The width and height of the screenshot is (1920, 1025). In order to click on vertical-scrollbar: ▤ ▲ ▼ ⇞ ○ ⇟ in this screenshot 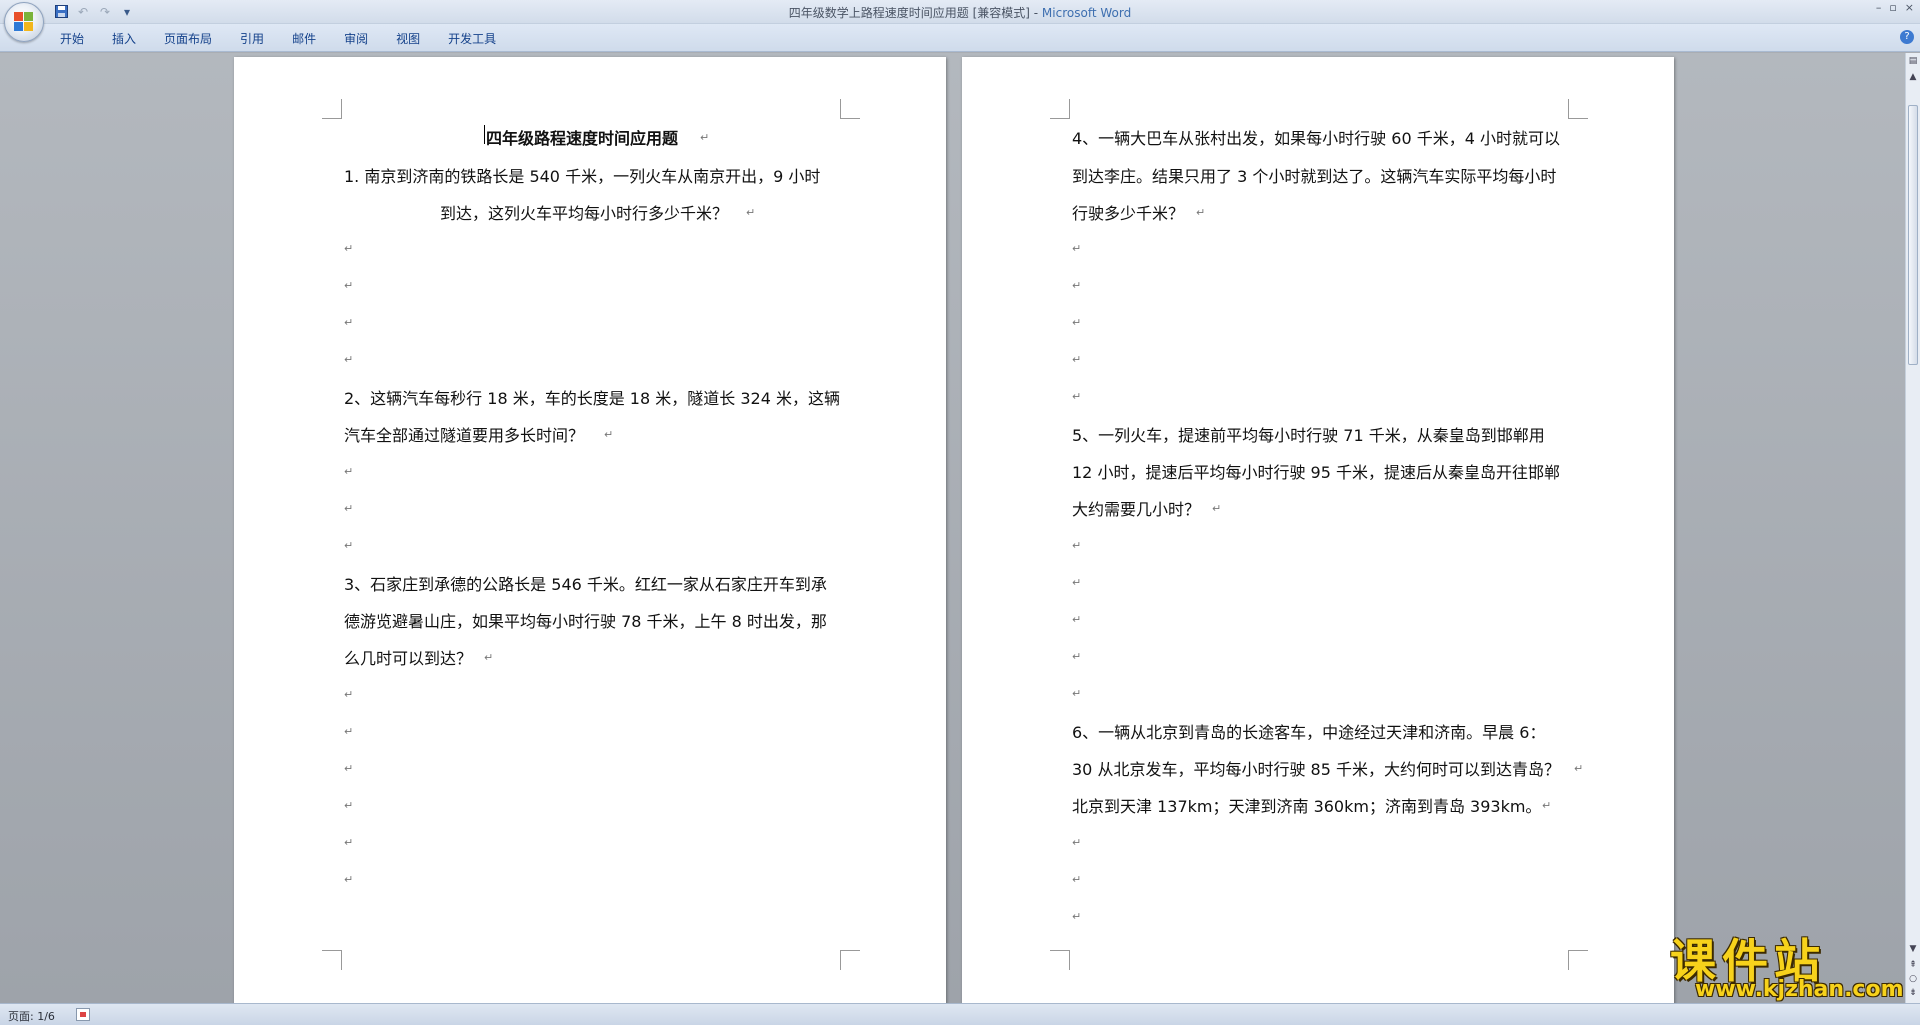, I will do `click(1912, 528)`.